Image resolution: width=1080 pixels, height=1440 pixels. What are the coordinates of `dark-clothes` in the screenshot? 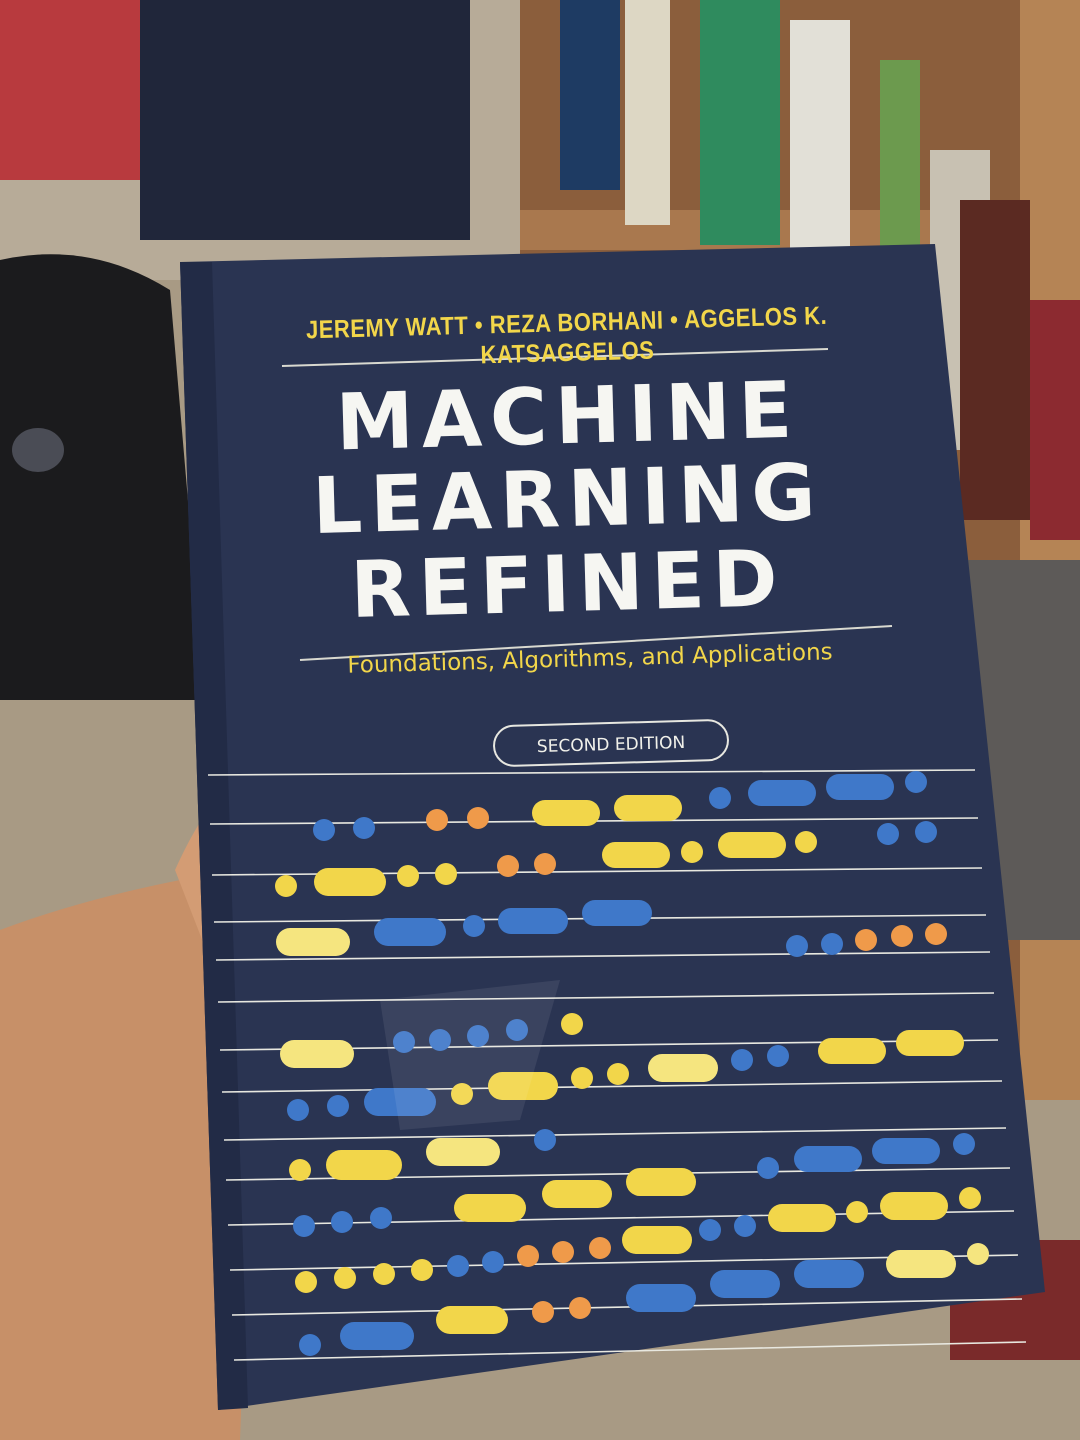 It's located at (305, 120).